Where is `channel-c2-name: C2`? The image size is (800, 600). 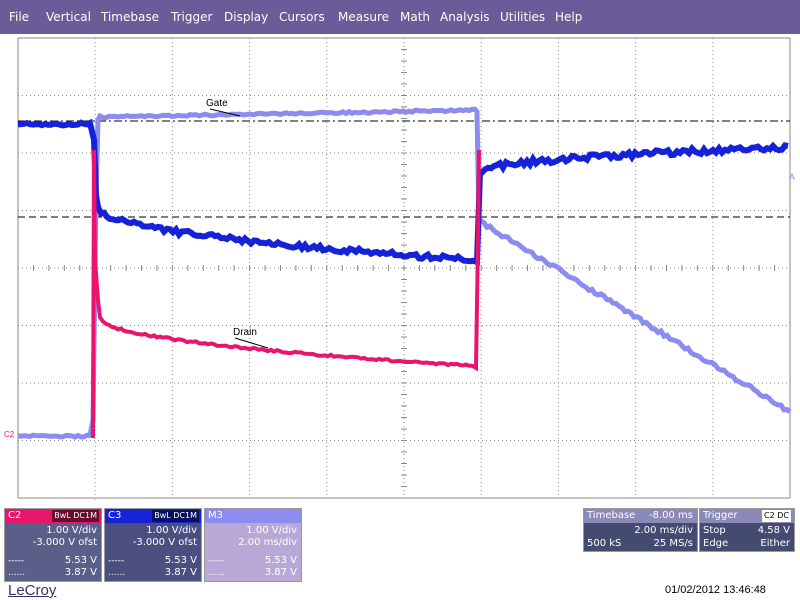 channel-c2-name: C2 is located at coordinates (14, 515).